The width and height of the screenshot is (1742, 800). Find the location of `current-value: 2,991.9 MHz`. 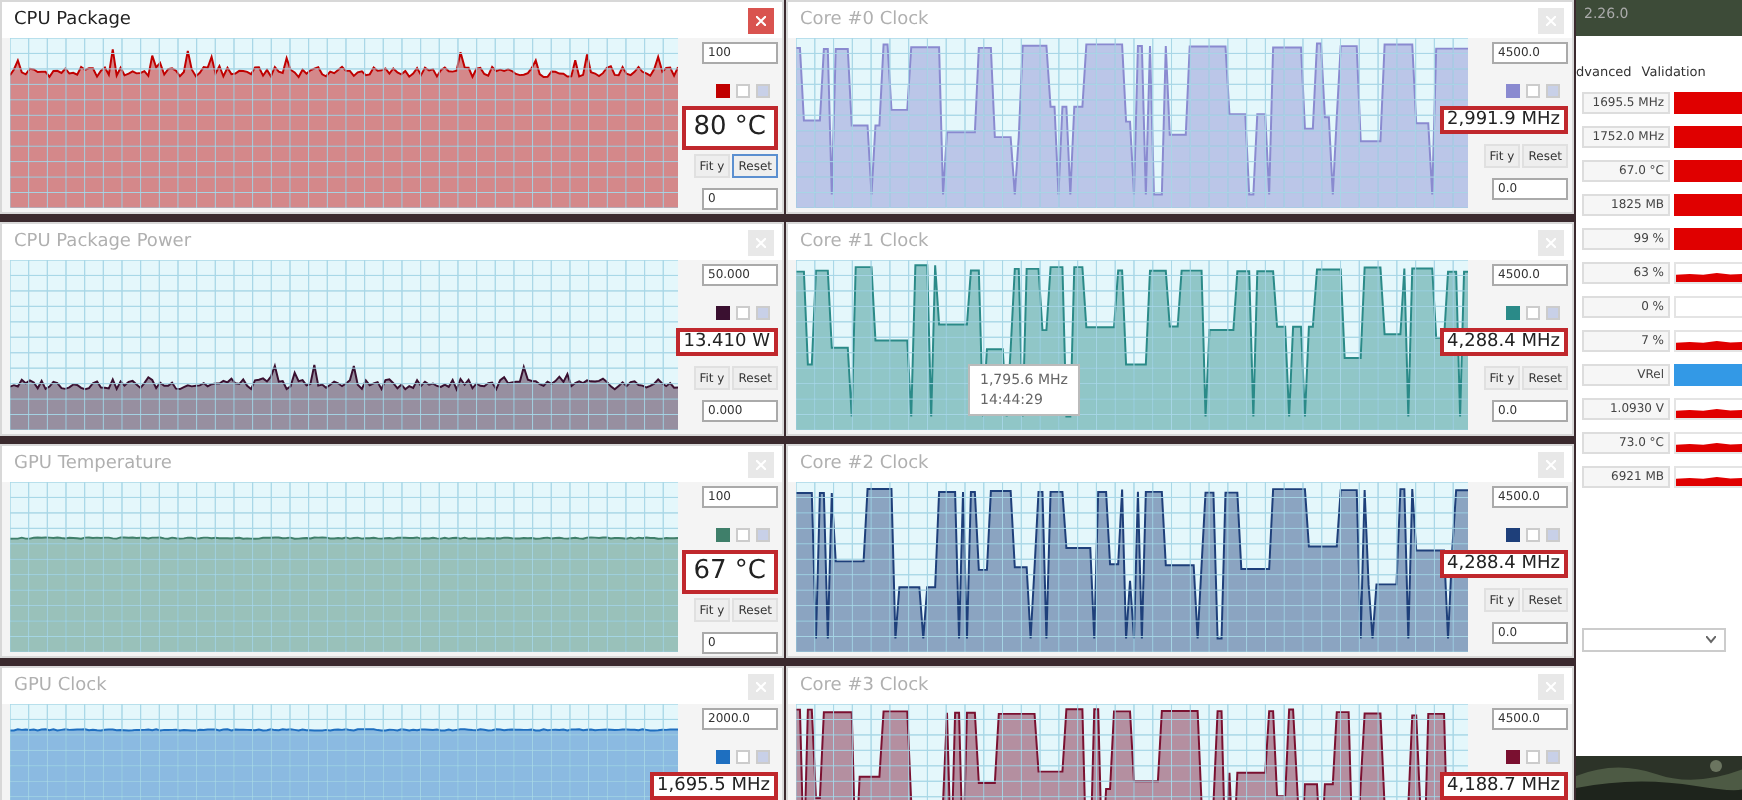

current-value: 2,991.9 MHz is located at coordinates (1503, 120).